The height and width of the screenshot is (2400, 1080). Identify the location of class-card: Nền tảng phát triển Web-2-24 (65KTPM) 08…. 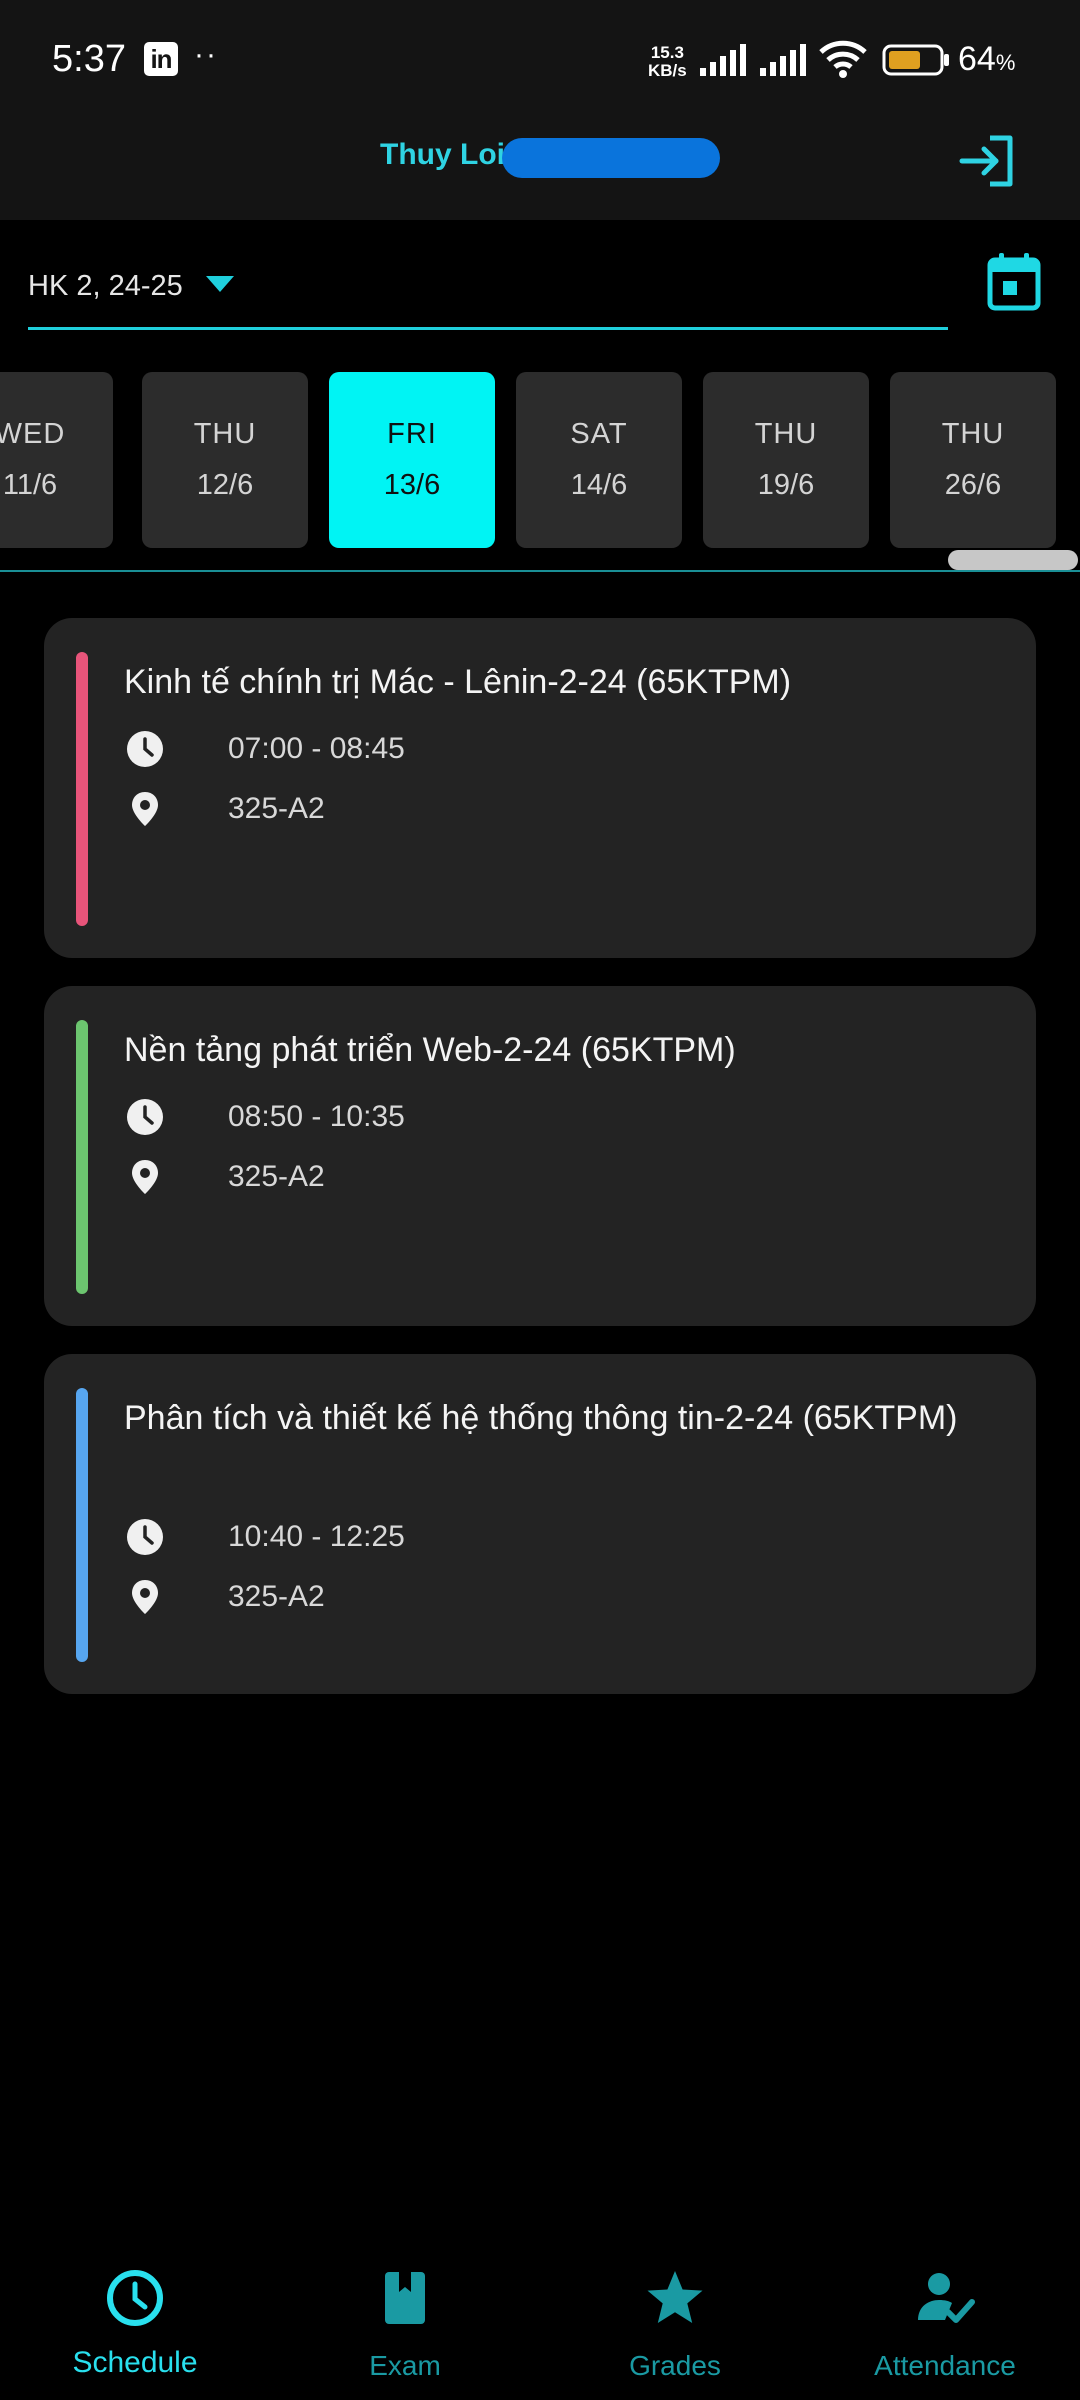
(540, 1156).